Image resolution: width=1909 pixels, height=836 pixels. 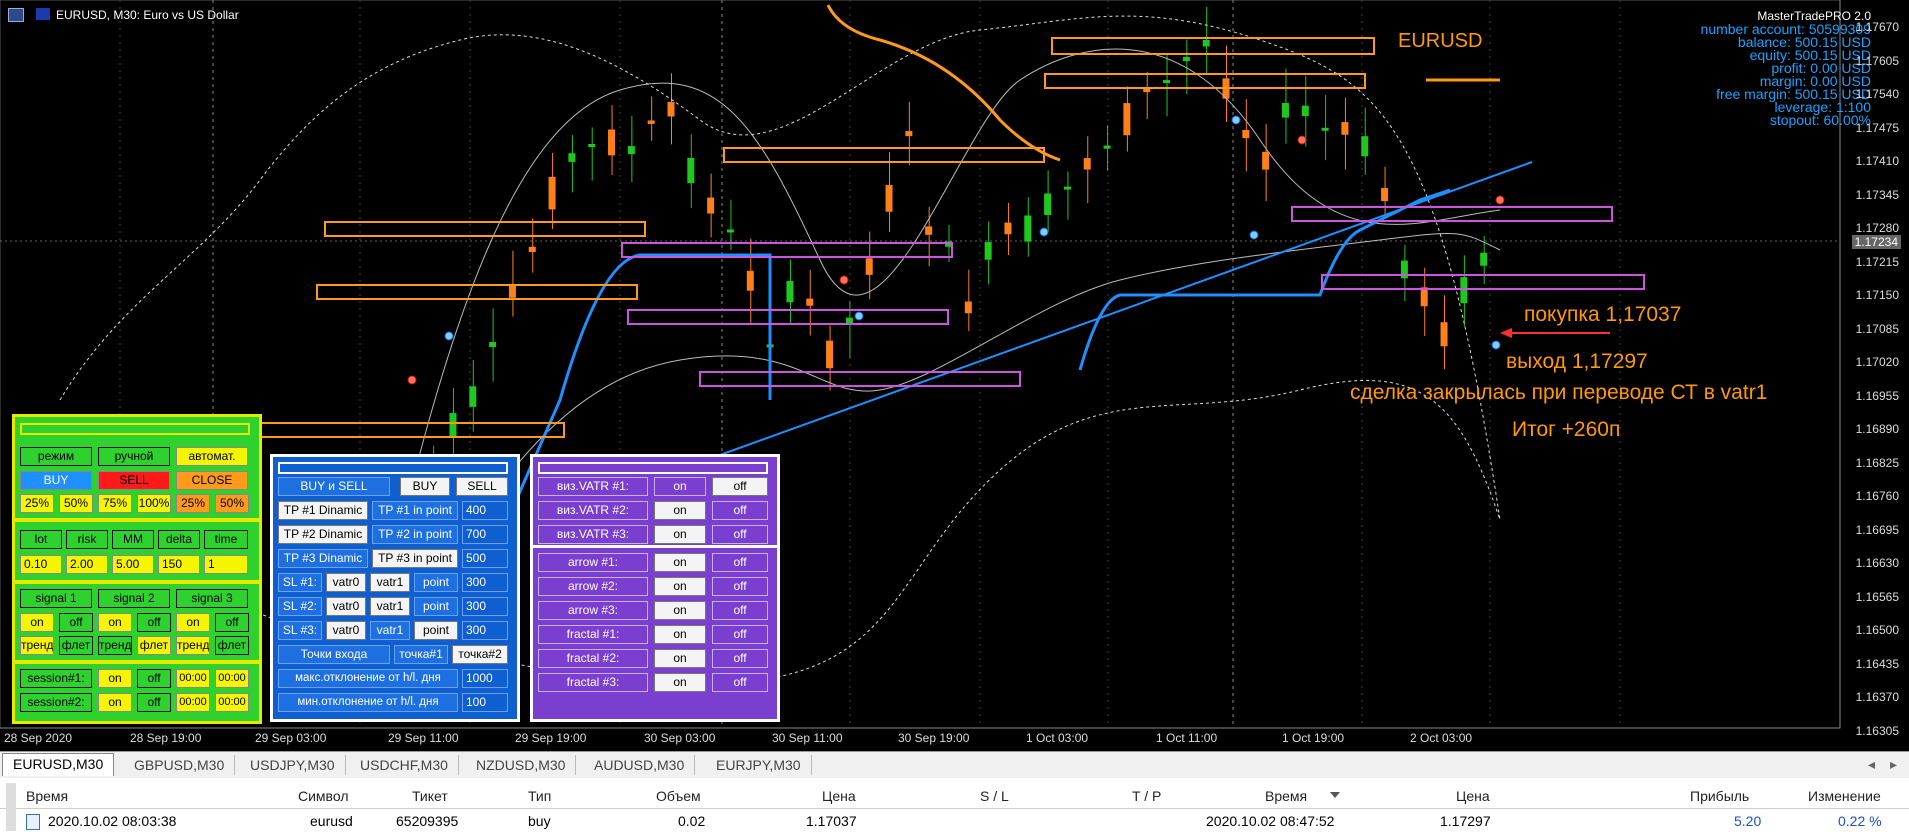 What do you see at coordinates (41, 564) in the screenshot?
I see `lot-input: 0.10` at bounding box center [41, 564].